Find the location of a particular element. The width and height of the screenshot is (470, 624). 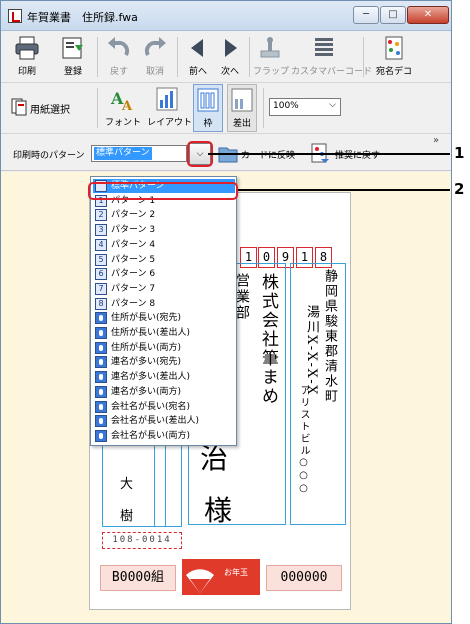

dropdown-item-label: パターン 8 is located at coordinates (133, 303).